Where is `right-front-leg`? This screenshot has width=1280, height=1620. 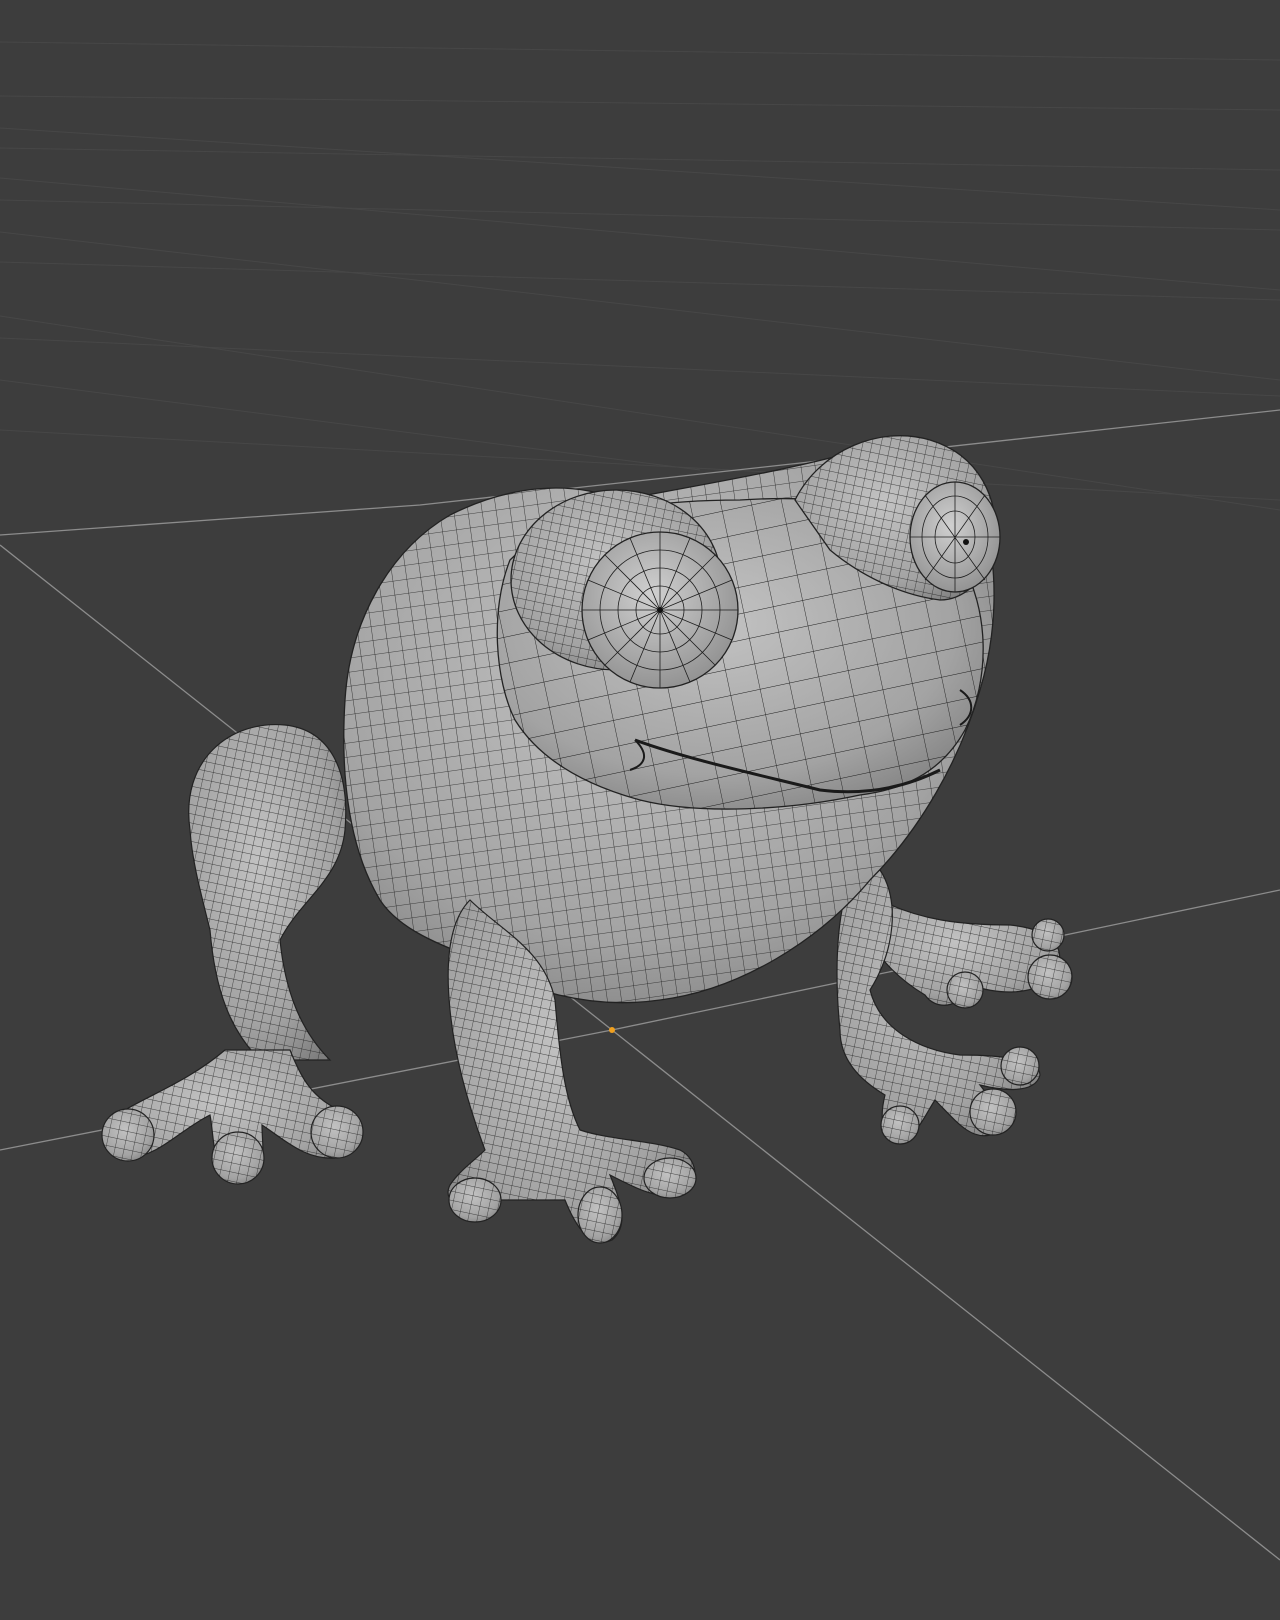 right-front-leg is located at coordinates (938, 1007).